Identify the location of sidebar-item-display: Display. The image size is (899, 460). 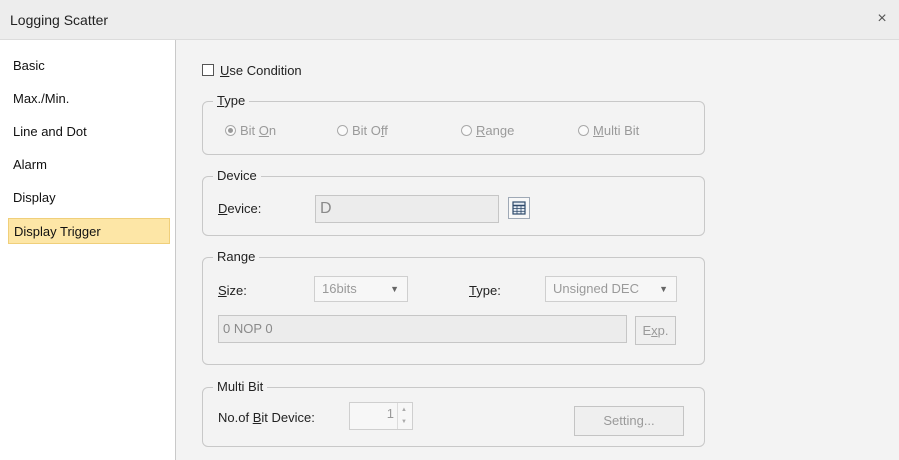
(89, 198).